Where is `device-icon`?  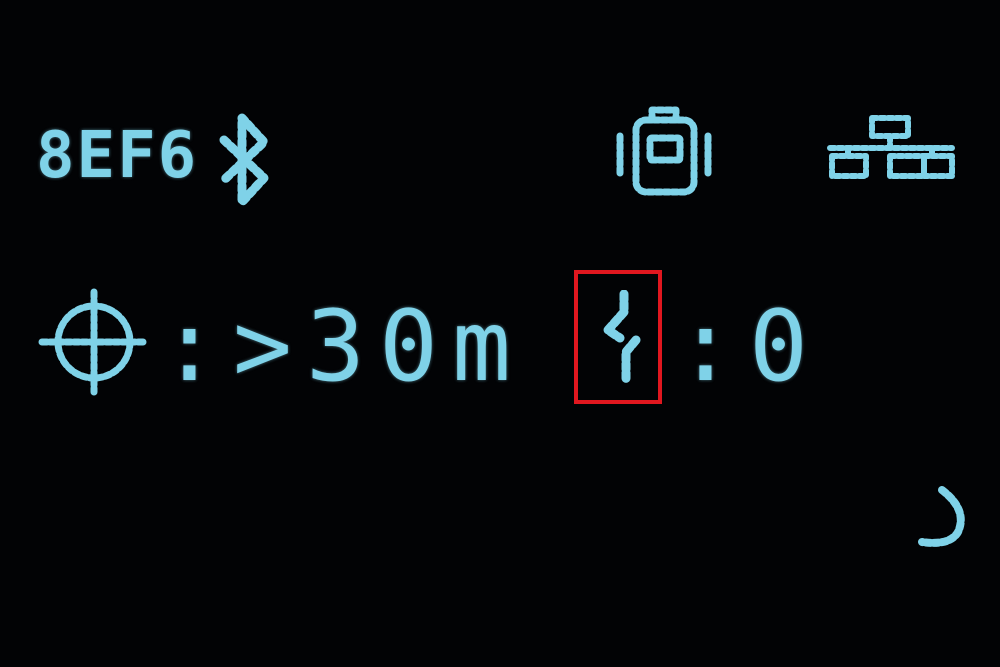 device-icon is located at coordinates (664, 151).